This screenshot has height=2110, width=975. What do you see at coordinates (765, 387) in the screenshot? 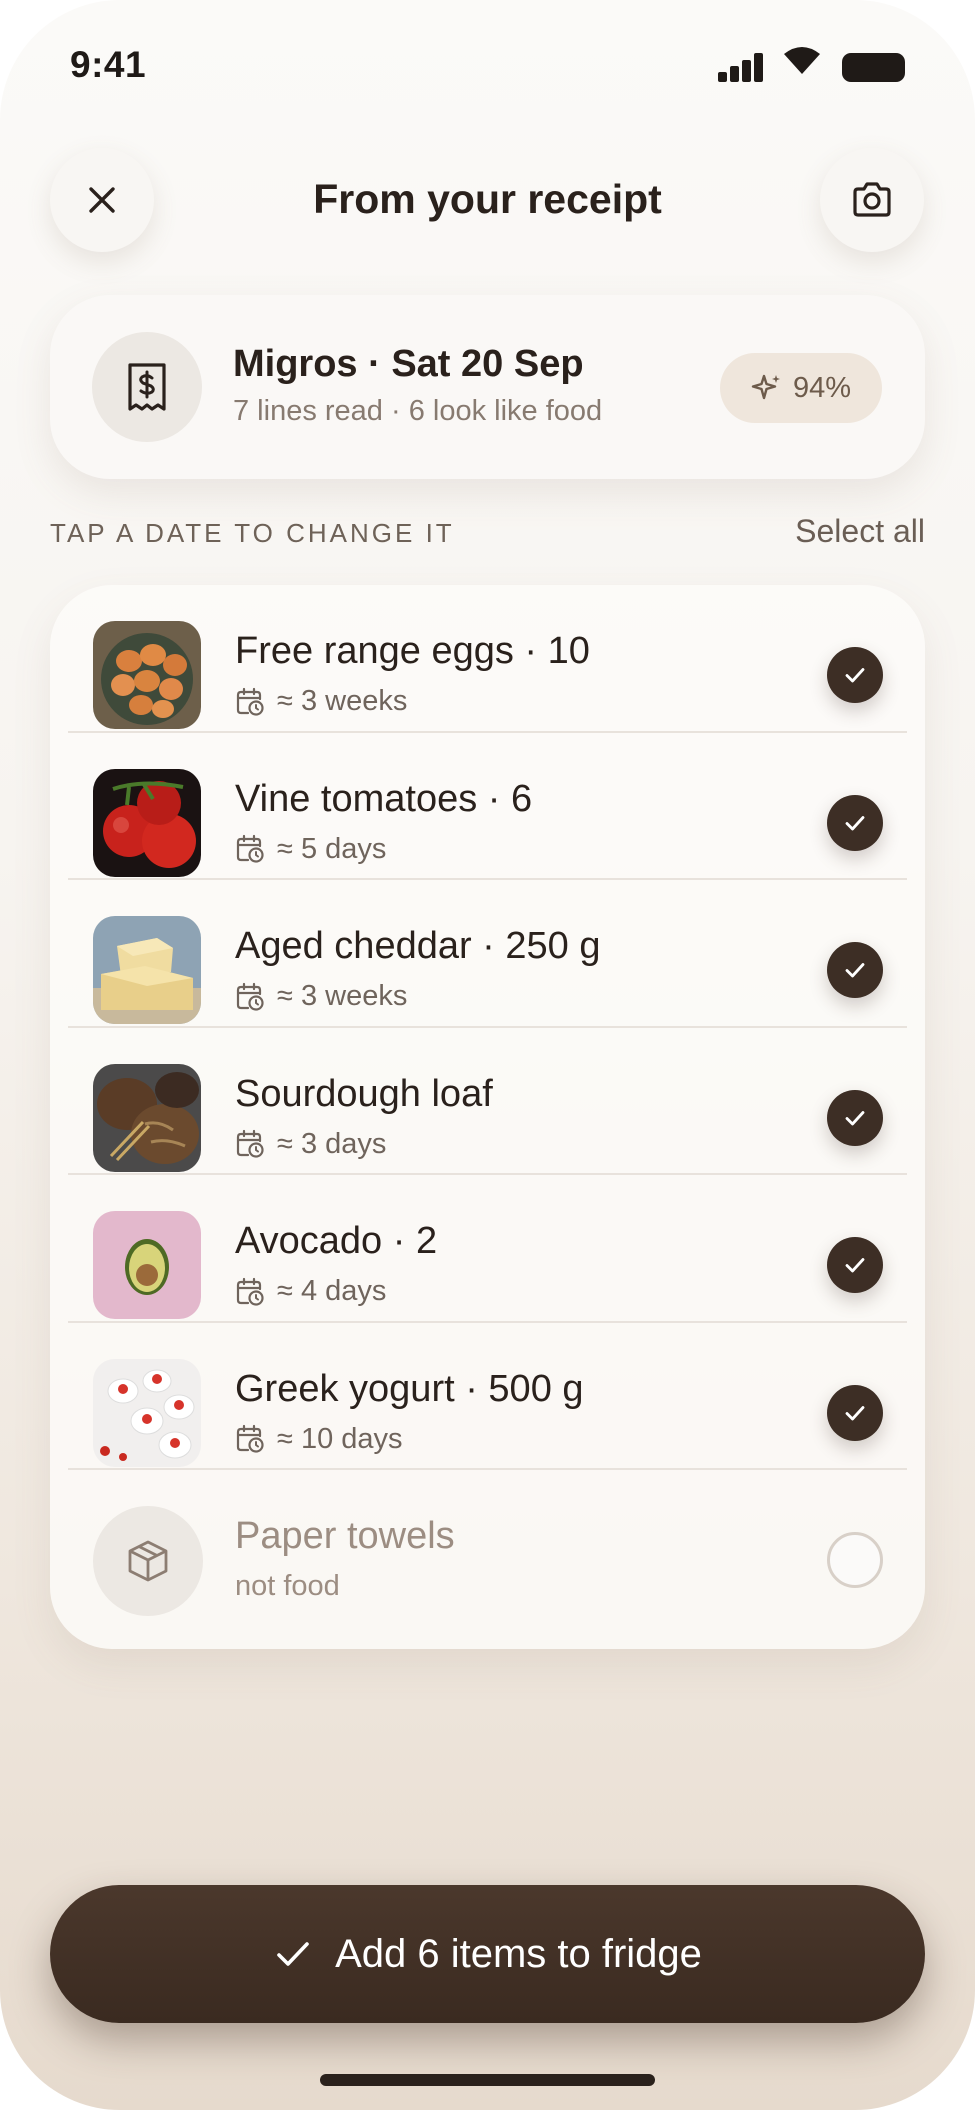
I see `sparkle-icon` at bounding box center [765, 387].